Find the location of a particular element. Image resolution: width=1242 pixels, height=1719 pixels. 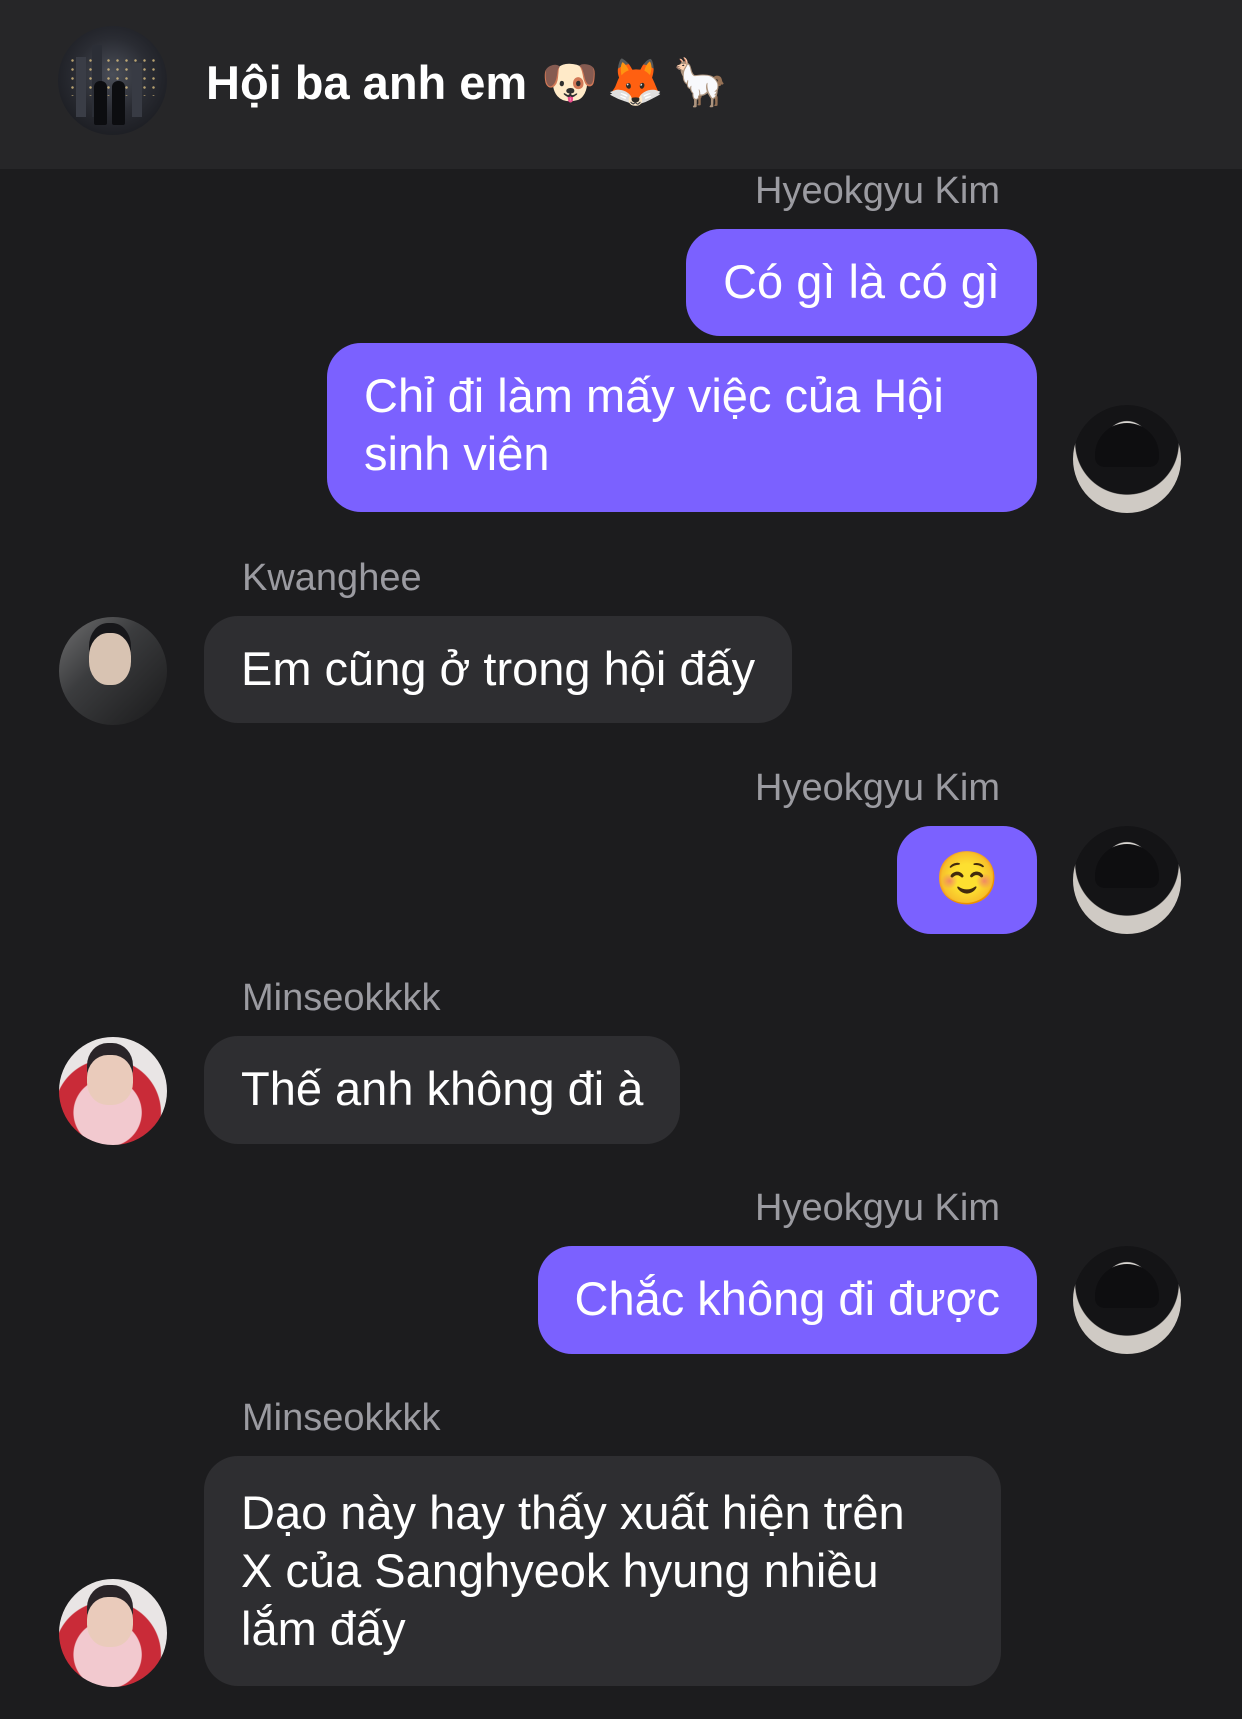

message-text: Em cũng ở trong hội đấy is located at coordinates (498, 668).